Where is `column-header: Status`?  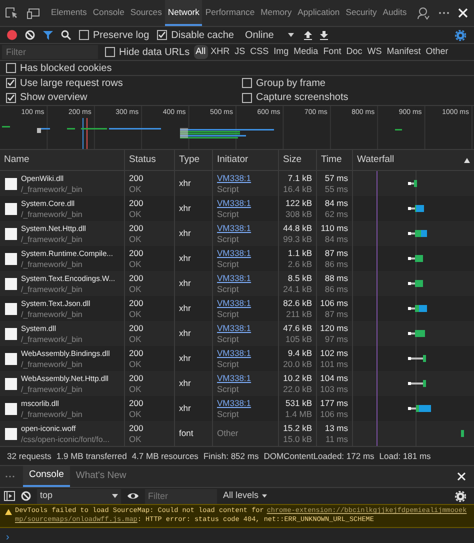 column-header: Status is located at coordinates (142, 160).